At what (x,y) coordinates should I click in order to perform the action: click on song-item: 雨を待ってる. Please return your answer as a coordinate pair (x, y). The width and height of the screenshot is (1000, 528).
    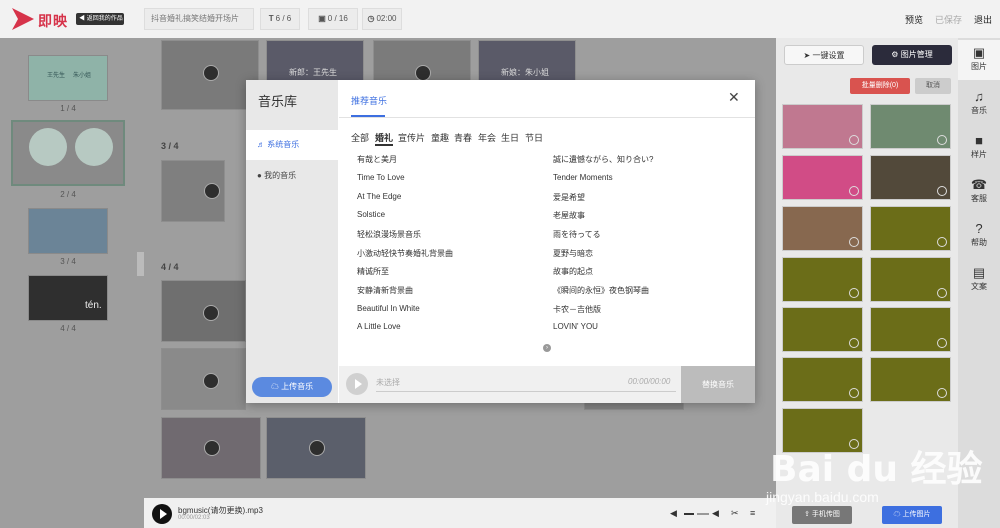
    Looking at the image, I should click on (577, 234).